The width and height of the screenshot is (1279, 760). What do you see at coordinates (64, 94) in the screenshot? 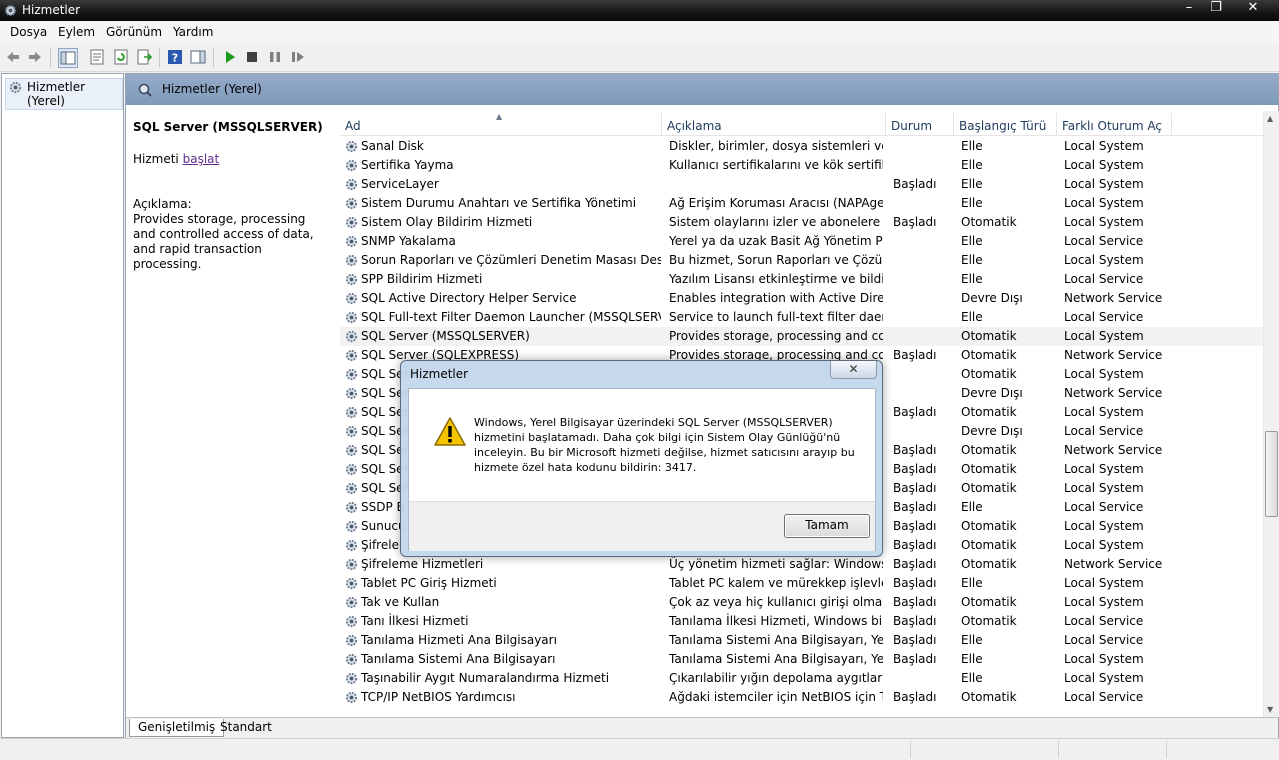
I see `tree-node-services-local: Hizmetler (Yerel)` at bounding box center [64, 94].